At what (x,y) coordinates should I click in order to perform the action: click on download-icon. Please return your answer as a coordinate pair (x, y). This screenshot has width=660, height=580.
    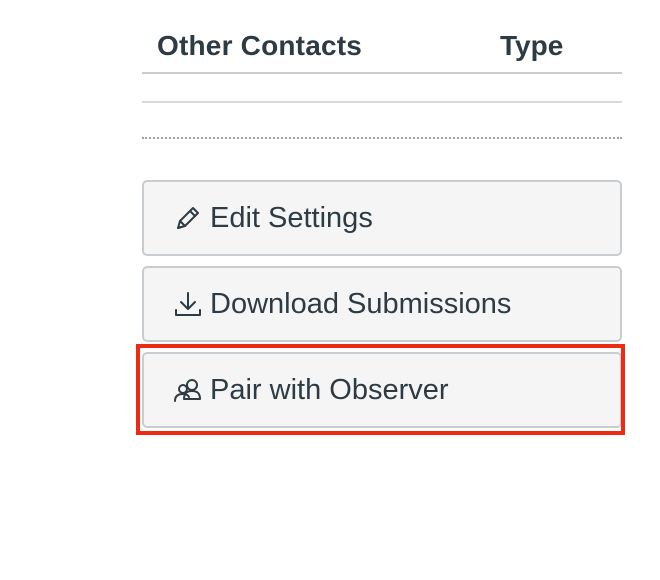
    Looking at the image, I should click on (188, 304).